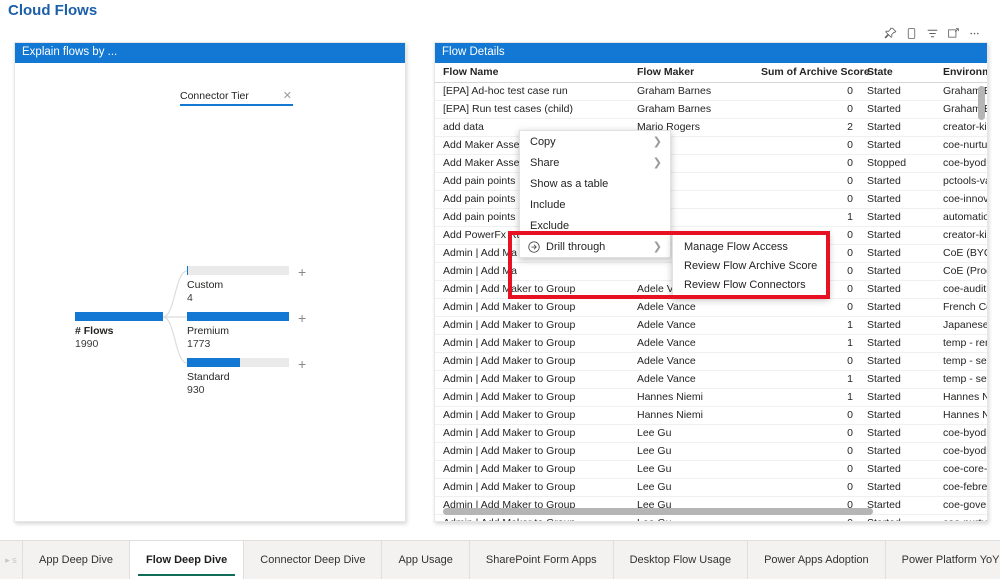 The width and height of the screenshot is (1000, 579). Describe the element at coordinates (691, 469) in the screenshot. I see `cell-flow-maker: Lee Gu` at that location.